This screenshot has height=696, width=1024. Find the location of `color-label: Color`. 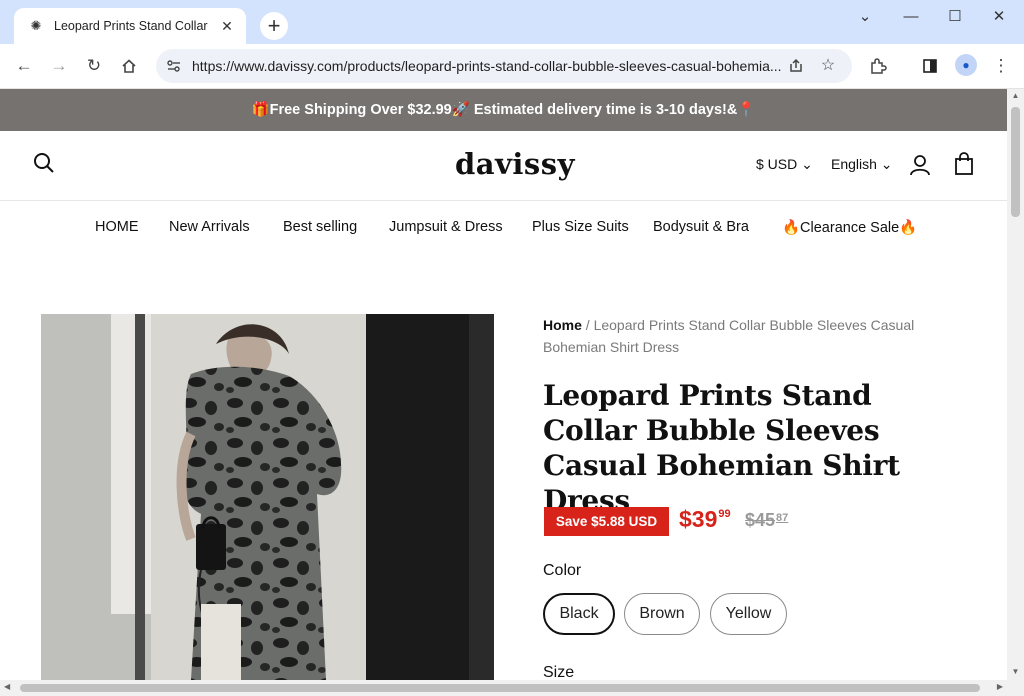

color-label: Color is located at coordinates (562, 570).